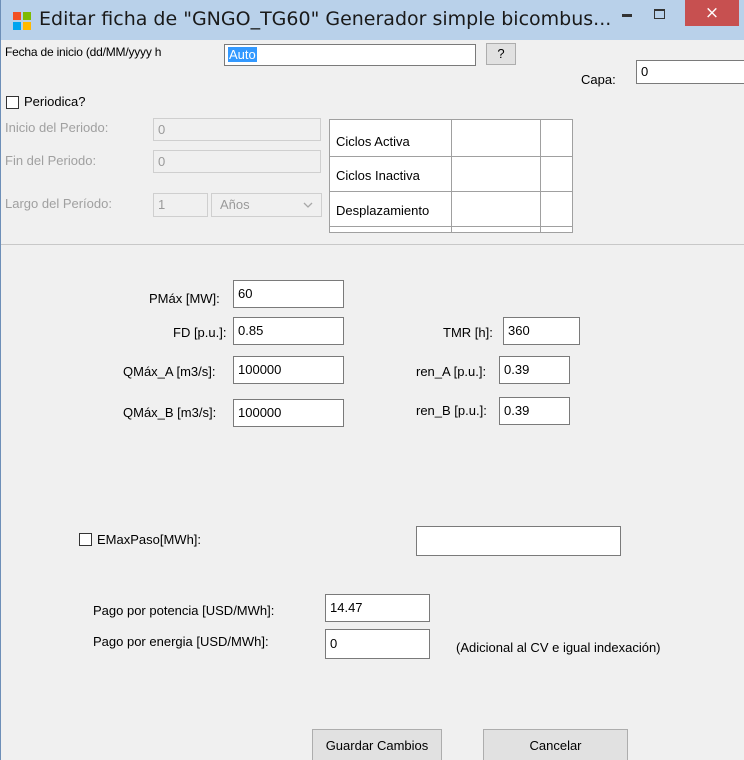 The image size is (744, 760). What do you see at coordinates (57, 127) in the screenshot?
I see `inicio-periodo-label: Inicio del Periodo:` at bounding box center [57, 127].